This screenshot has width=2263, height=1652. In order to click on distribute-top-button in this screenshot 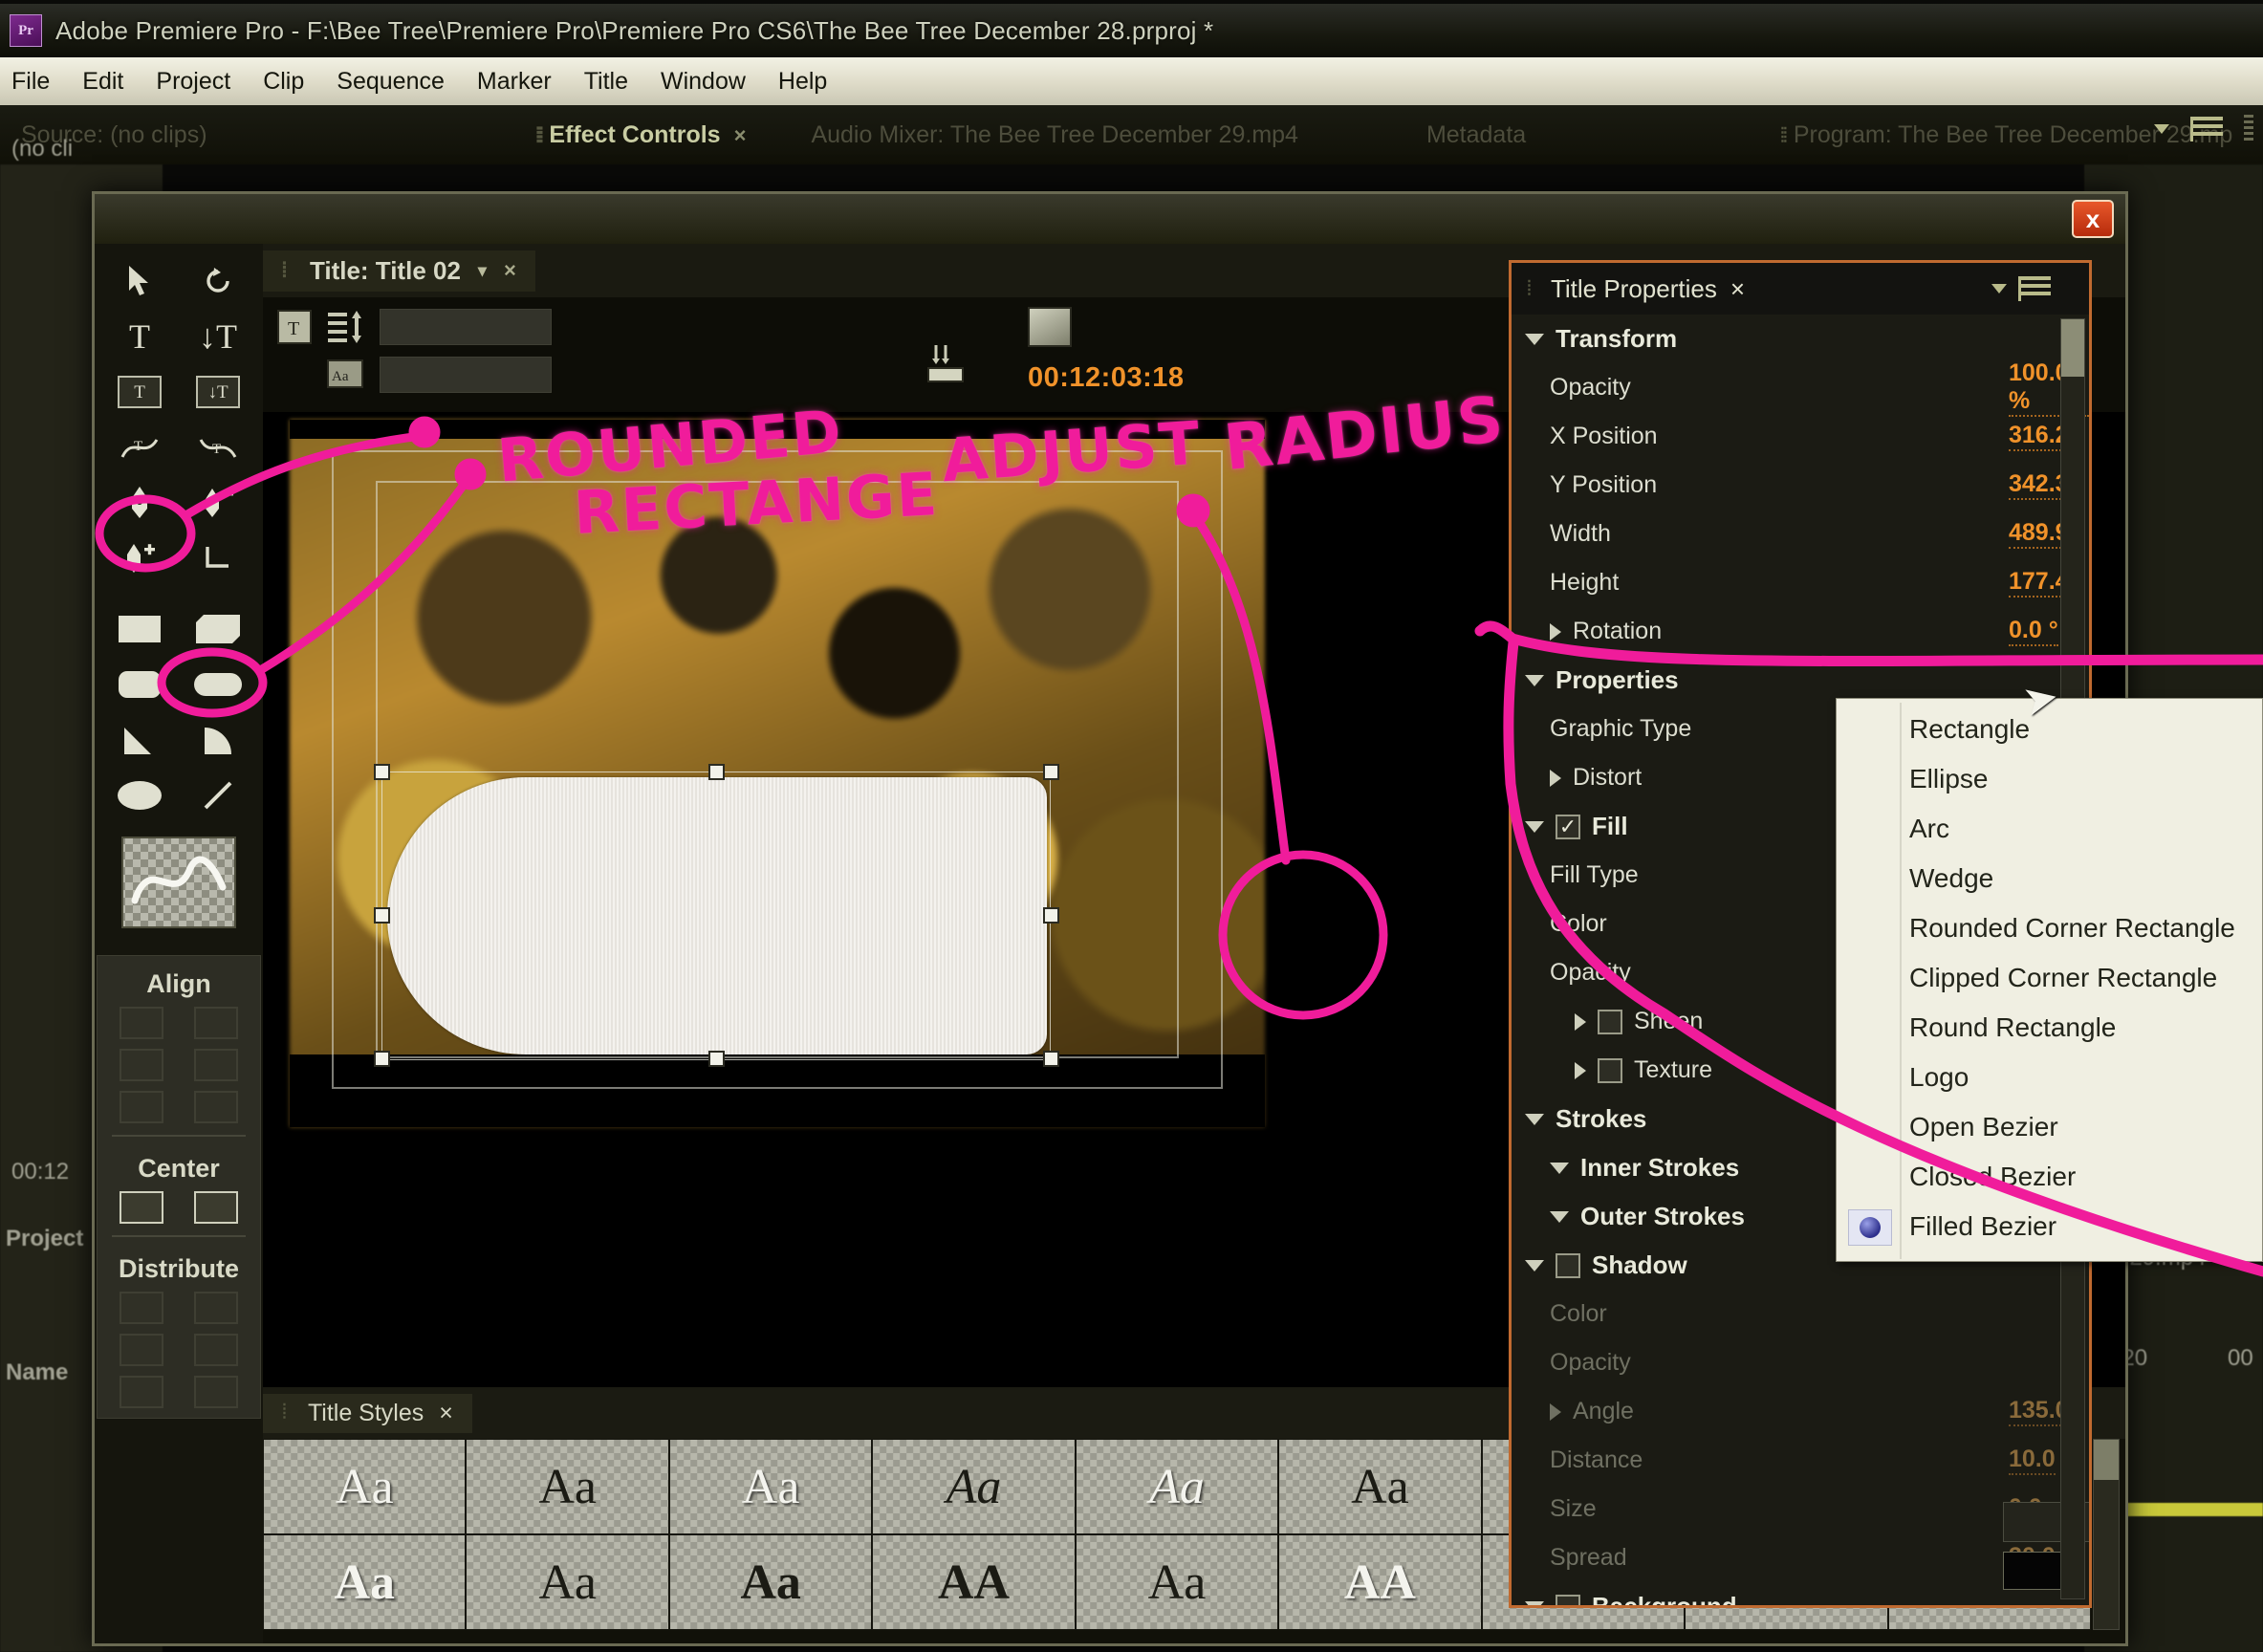, I will do `click(216, 1308)`.